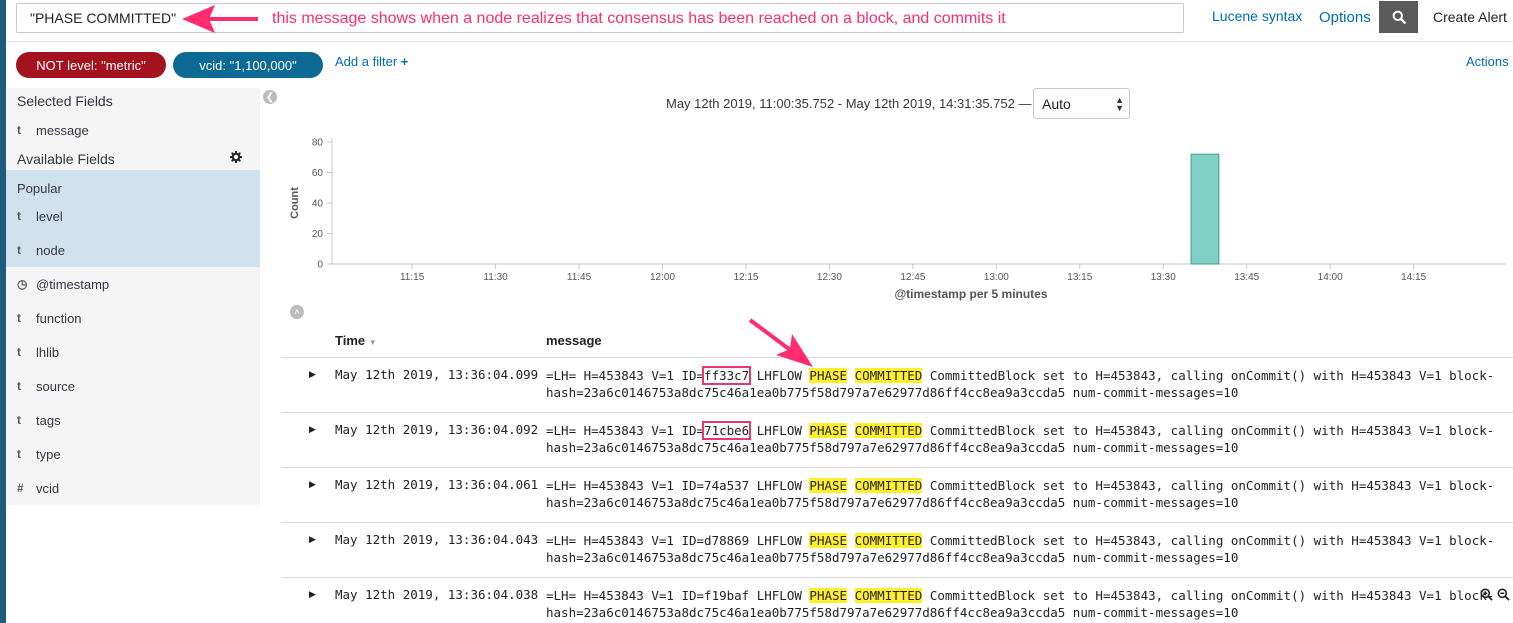  I want to click on sort-down-icon: ▼, so click(372, 342).